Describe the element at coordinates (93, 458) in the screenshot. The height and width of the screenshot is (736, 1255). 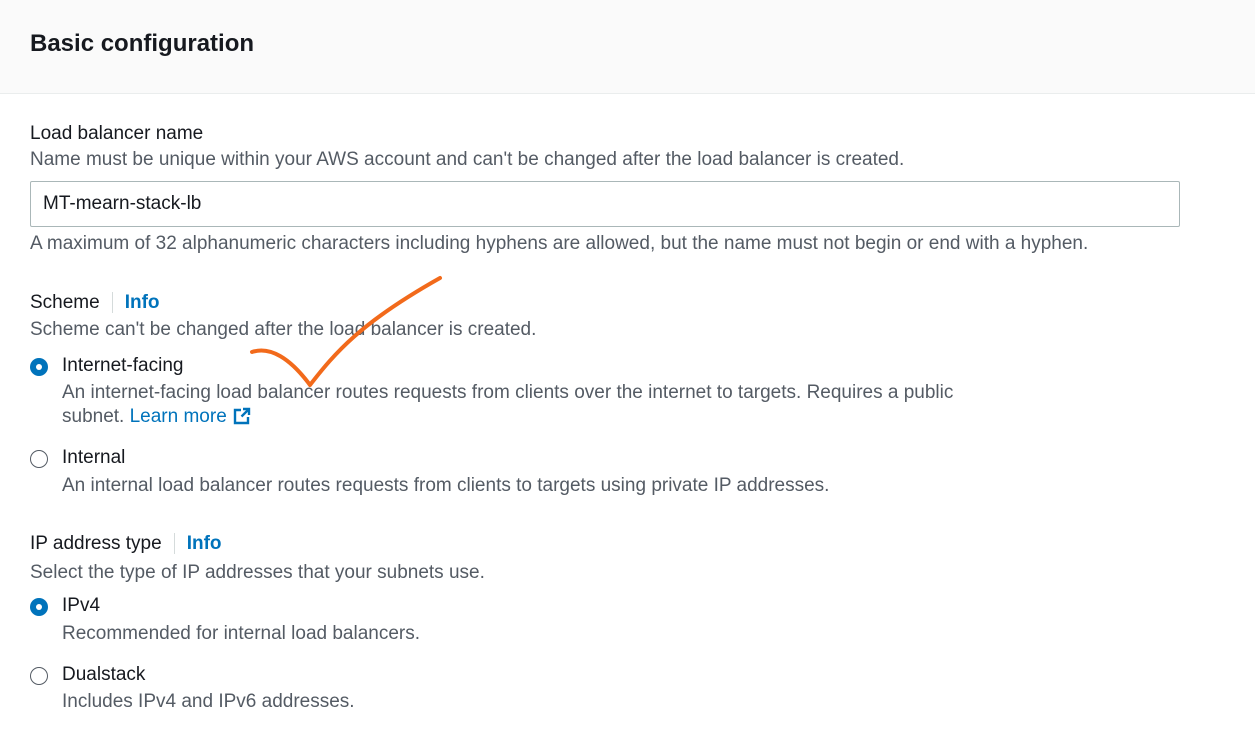
I see `option-internal-label: Internal` at that location.